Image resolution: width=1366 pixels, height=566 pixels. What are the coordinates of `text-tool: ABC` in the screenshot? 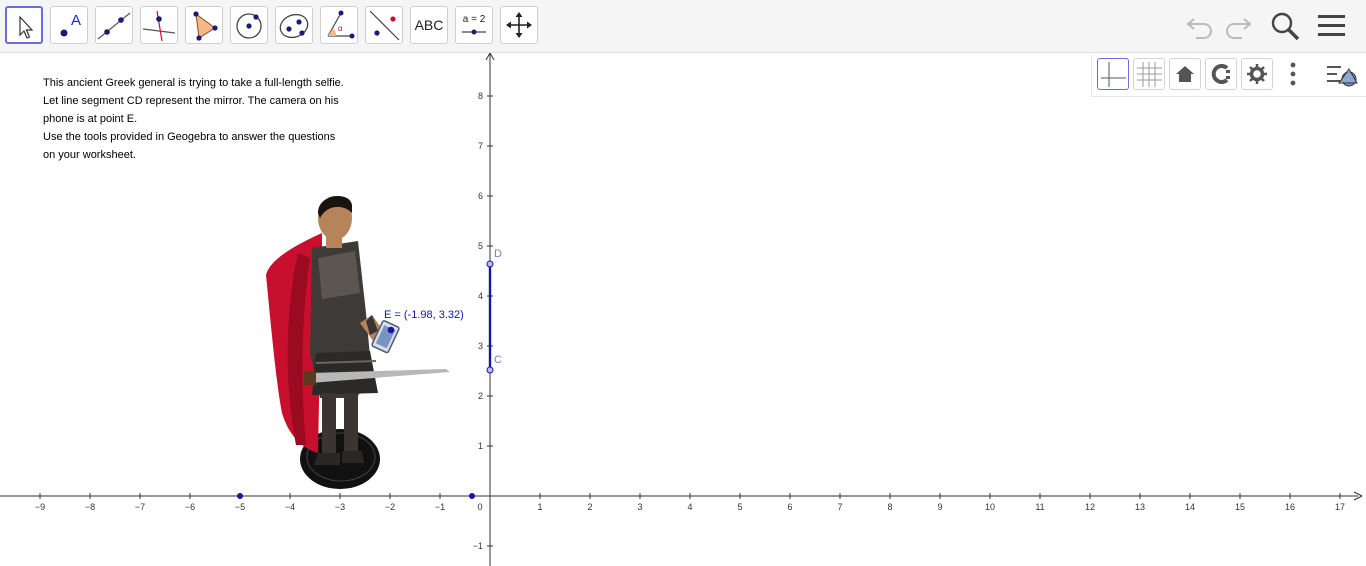 It's located at (429, 25).